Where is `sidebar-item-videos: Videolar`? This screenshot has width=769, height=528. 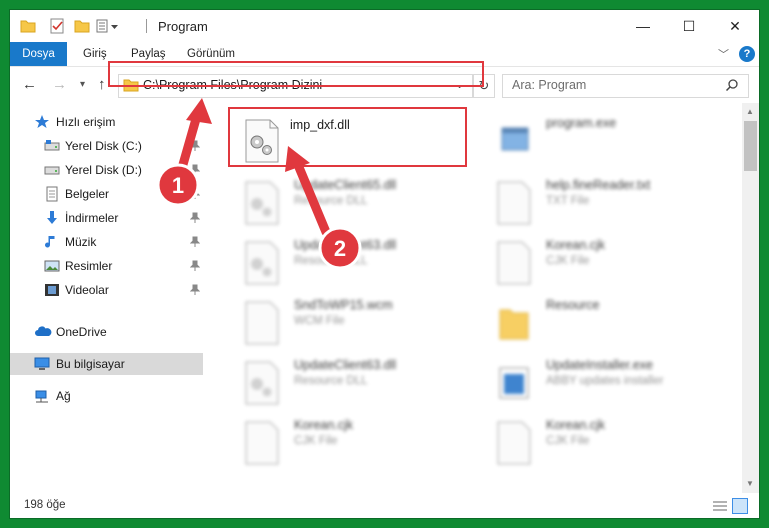 sidebar-item-videos: Videolar is located at coordinates (106, 290).